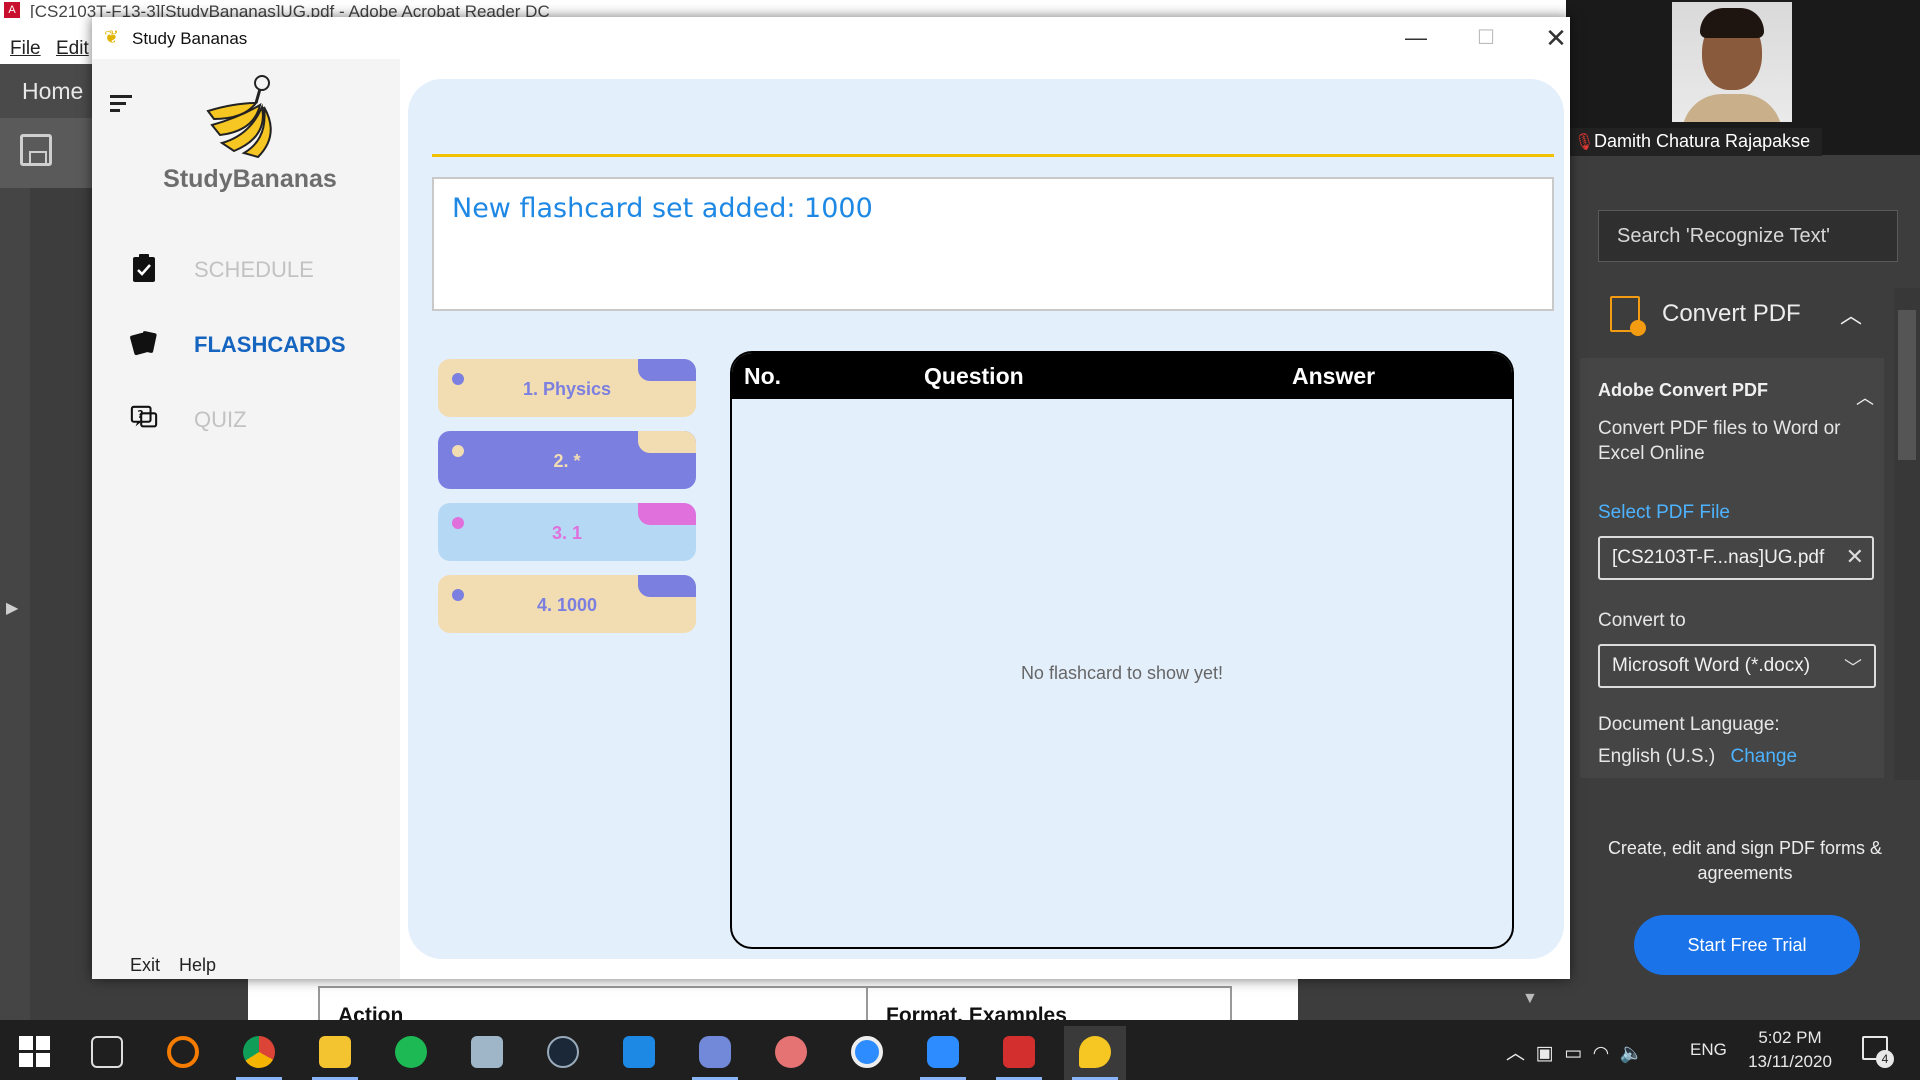  I want to click on nav-quiz: ? QUIZ, so click(260, 419).